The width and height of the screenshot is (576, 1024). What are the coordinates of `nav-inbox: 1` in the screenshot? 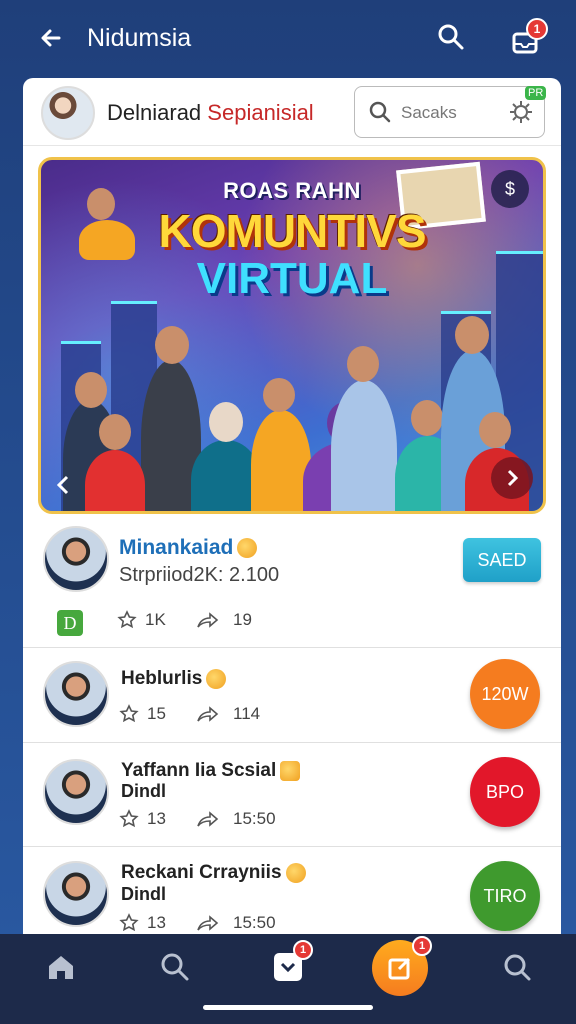 It's located at (290, 964).